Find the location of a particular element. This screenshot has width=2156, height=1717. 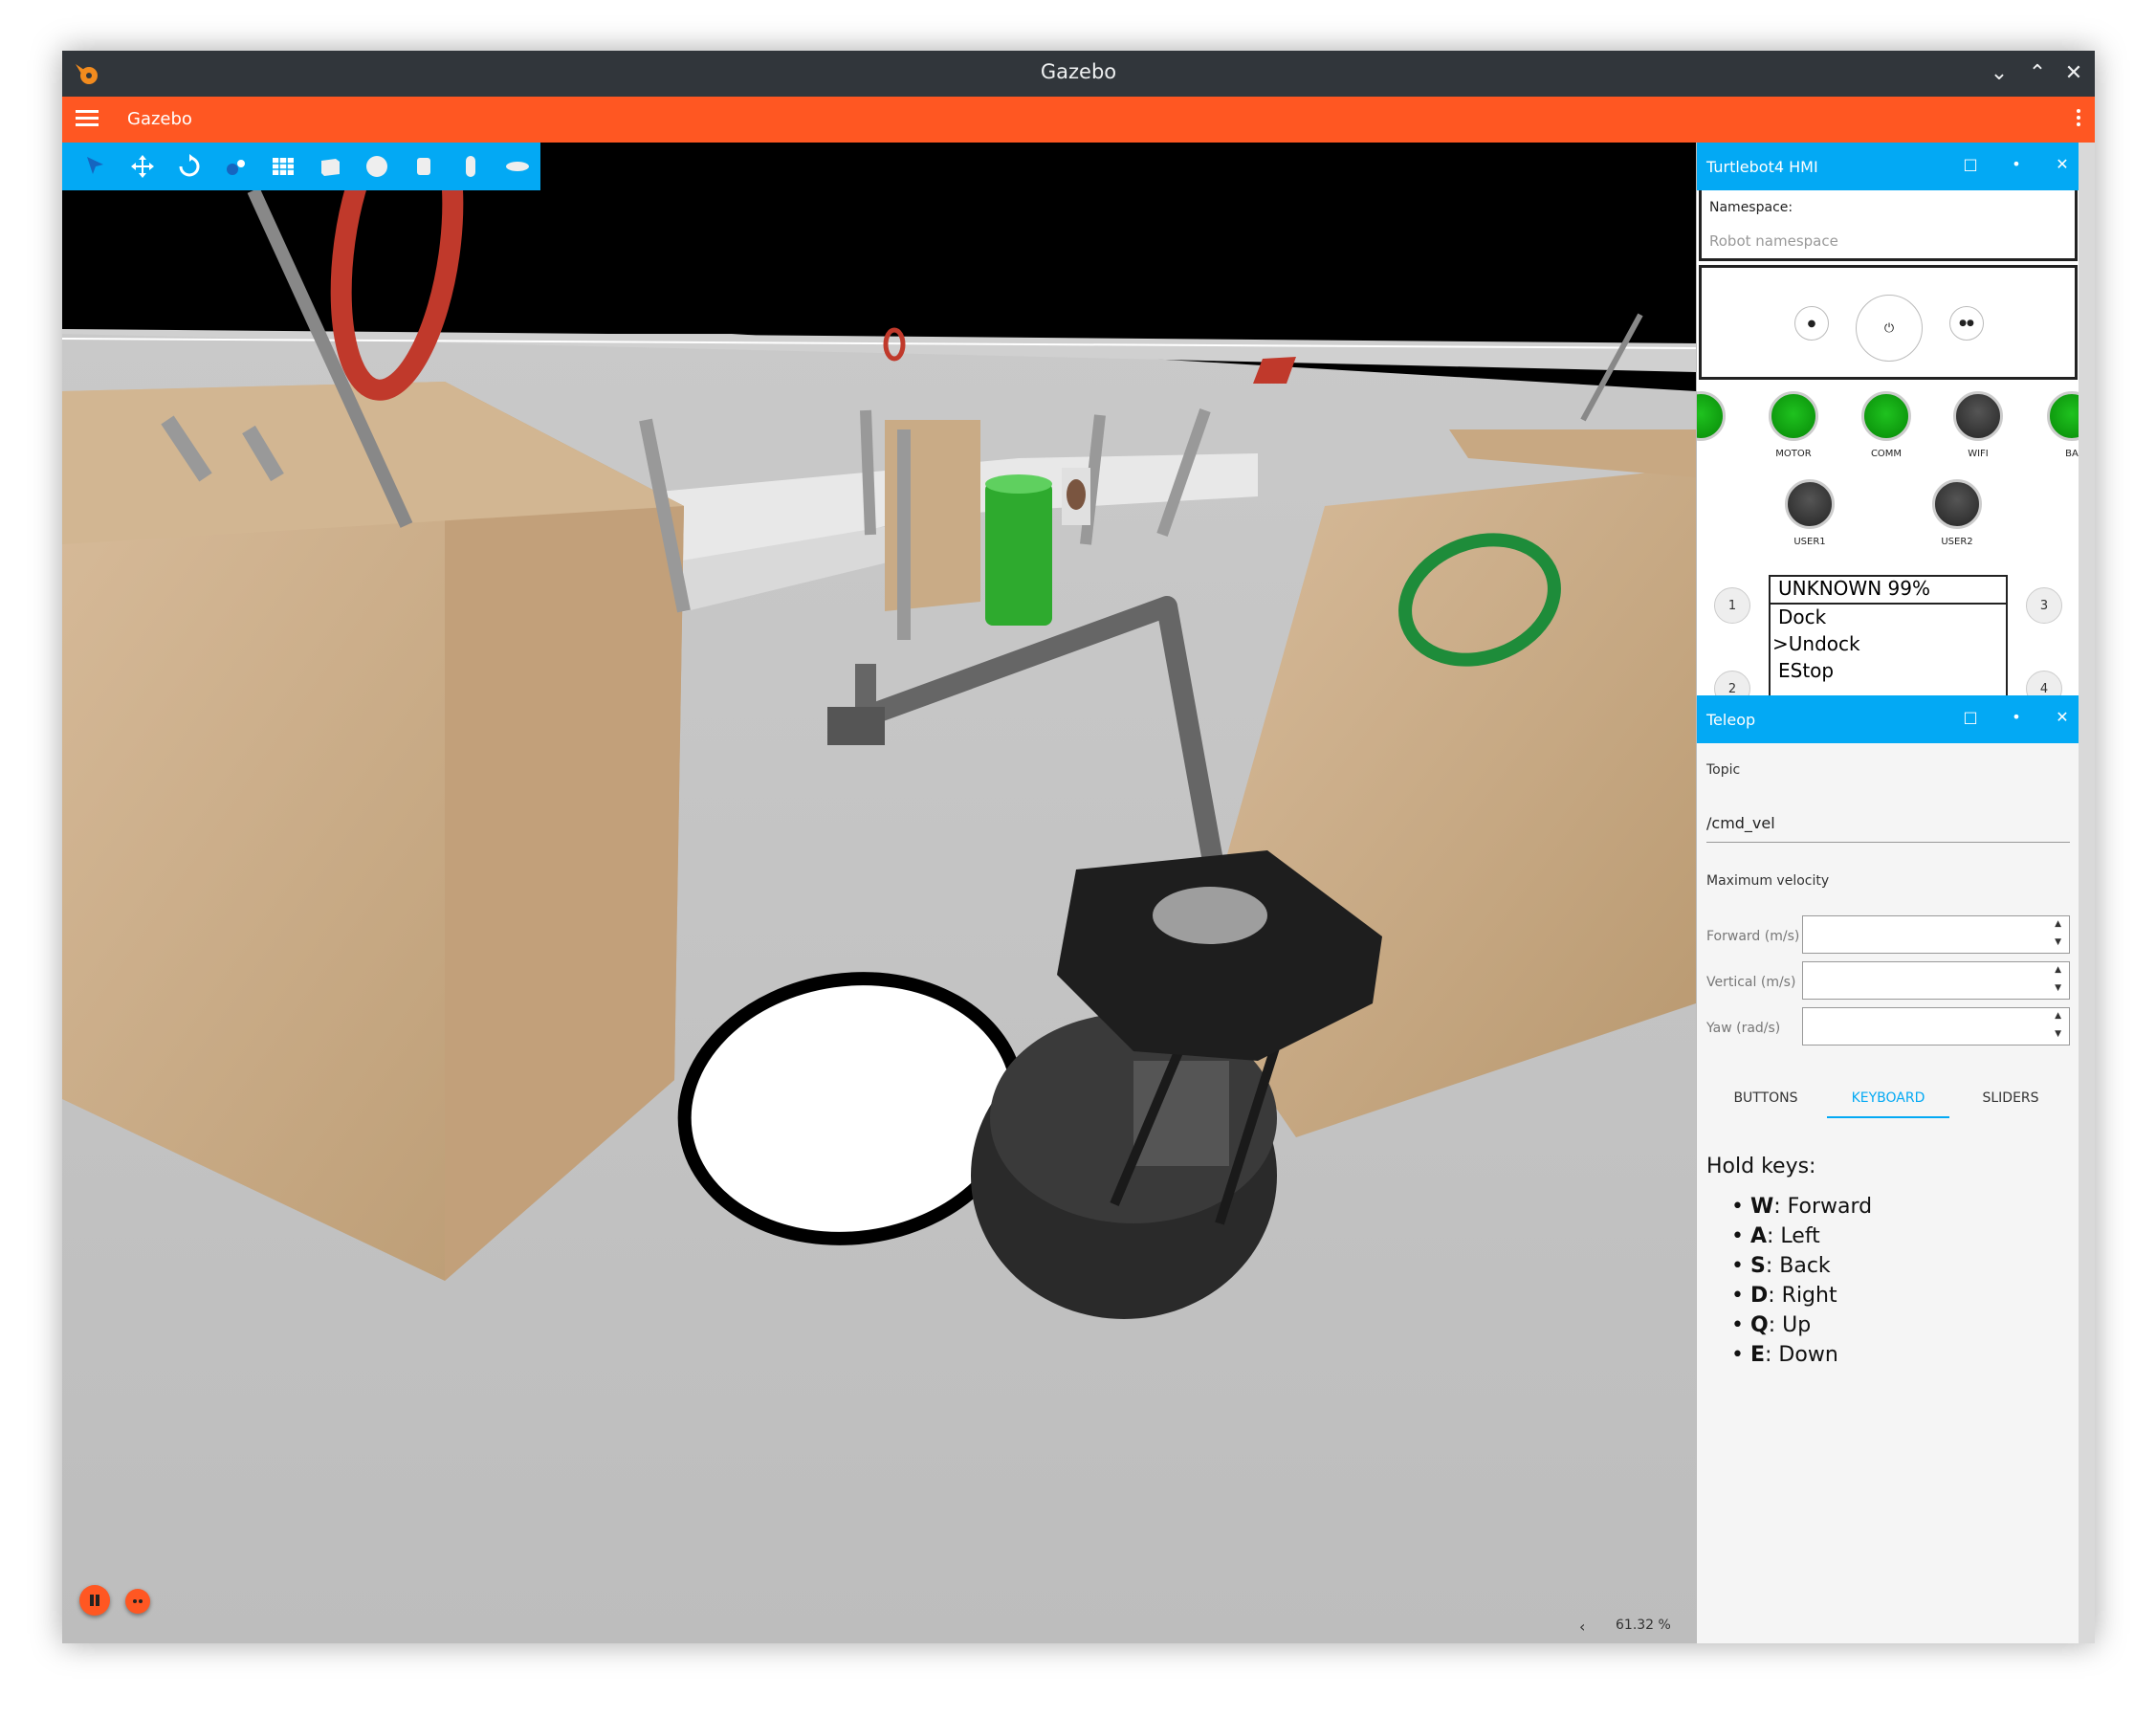

teleop-panel-title: Teleop is located at coordinates (1731, 720).